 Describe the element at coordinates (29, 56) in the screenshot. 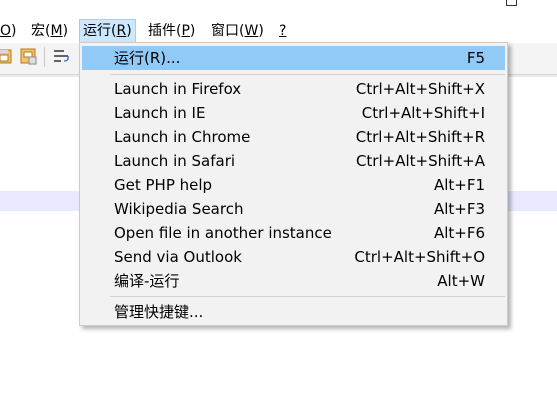

I see `close-file-icon` at that location.